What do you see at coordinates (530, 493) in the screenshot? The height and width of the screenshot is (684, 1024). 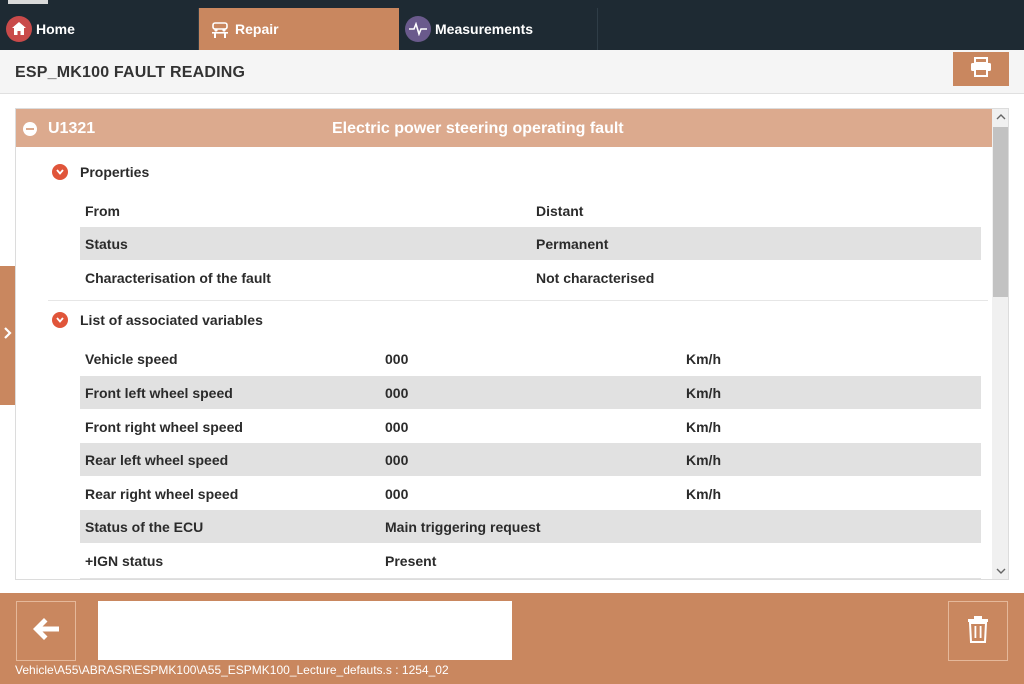 I see `table-row: Rear right wheel speed 000 Km/h` at bounding box center [530, 493].